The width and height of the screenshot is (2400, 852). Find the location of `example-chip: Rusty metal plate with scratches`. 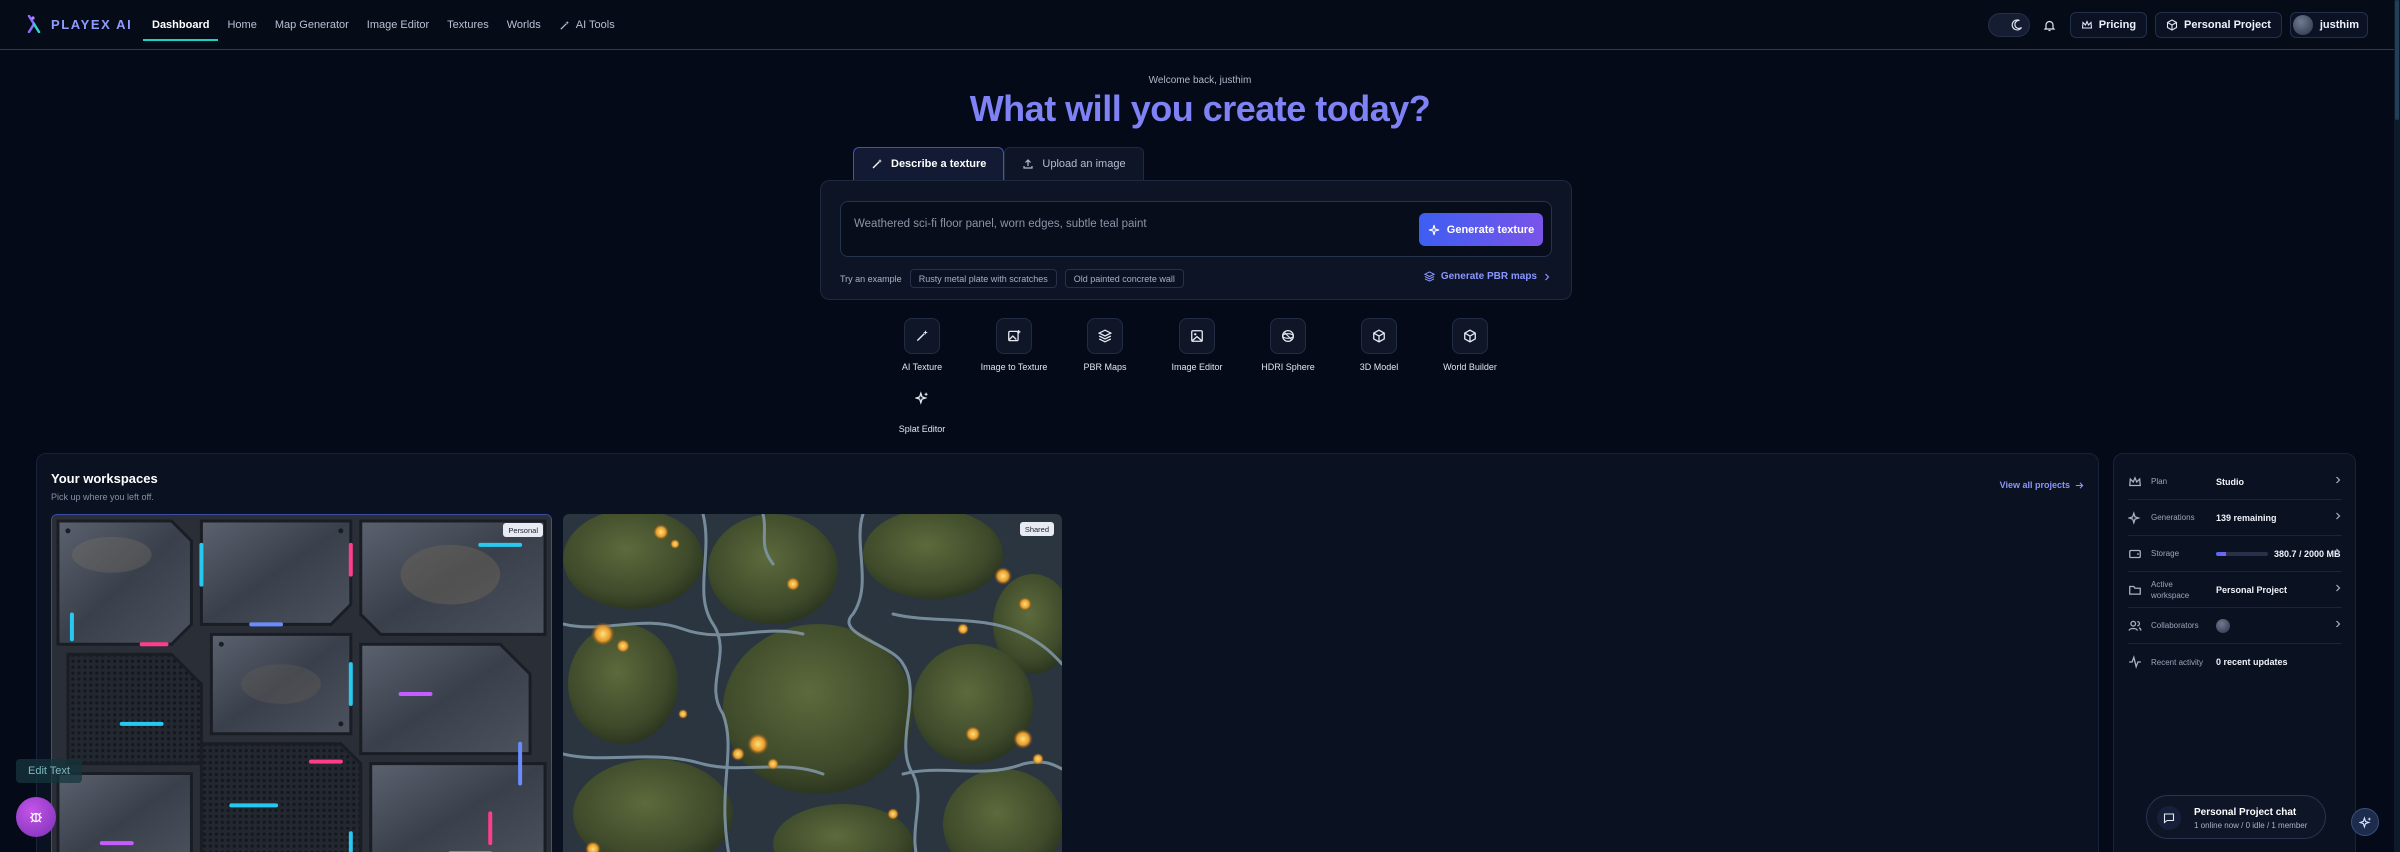

example-chip: Rusty metal plate with scratches is located at coordinates (983, 278).